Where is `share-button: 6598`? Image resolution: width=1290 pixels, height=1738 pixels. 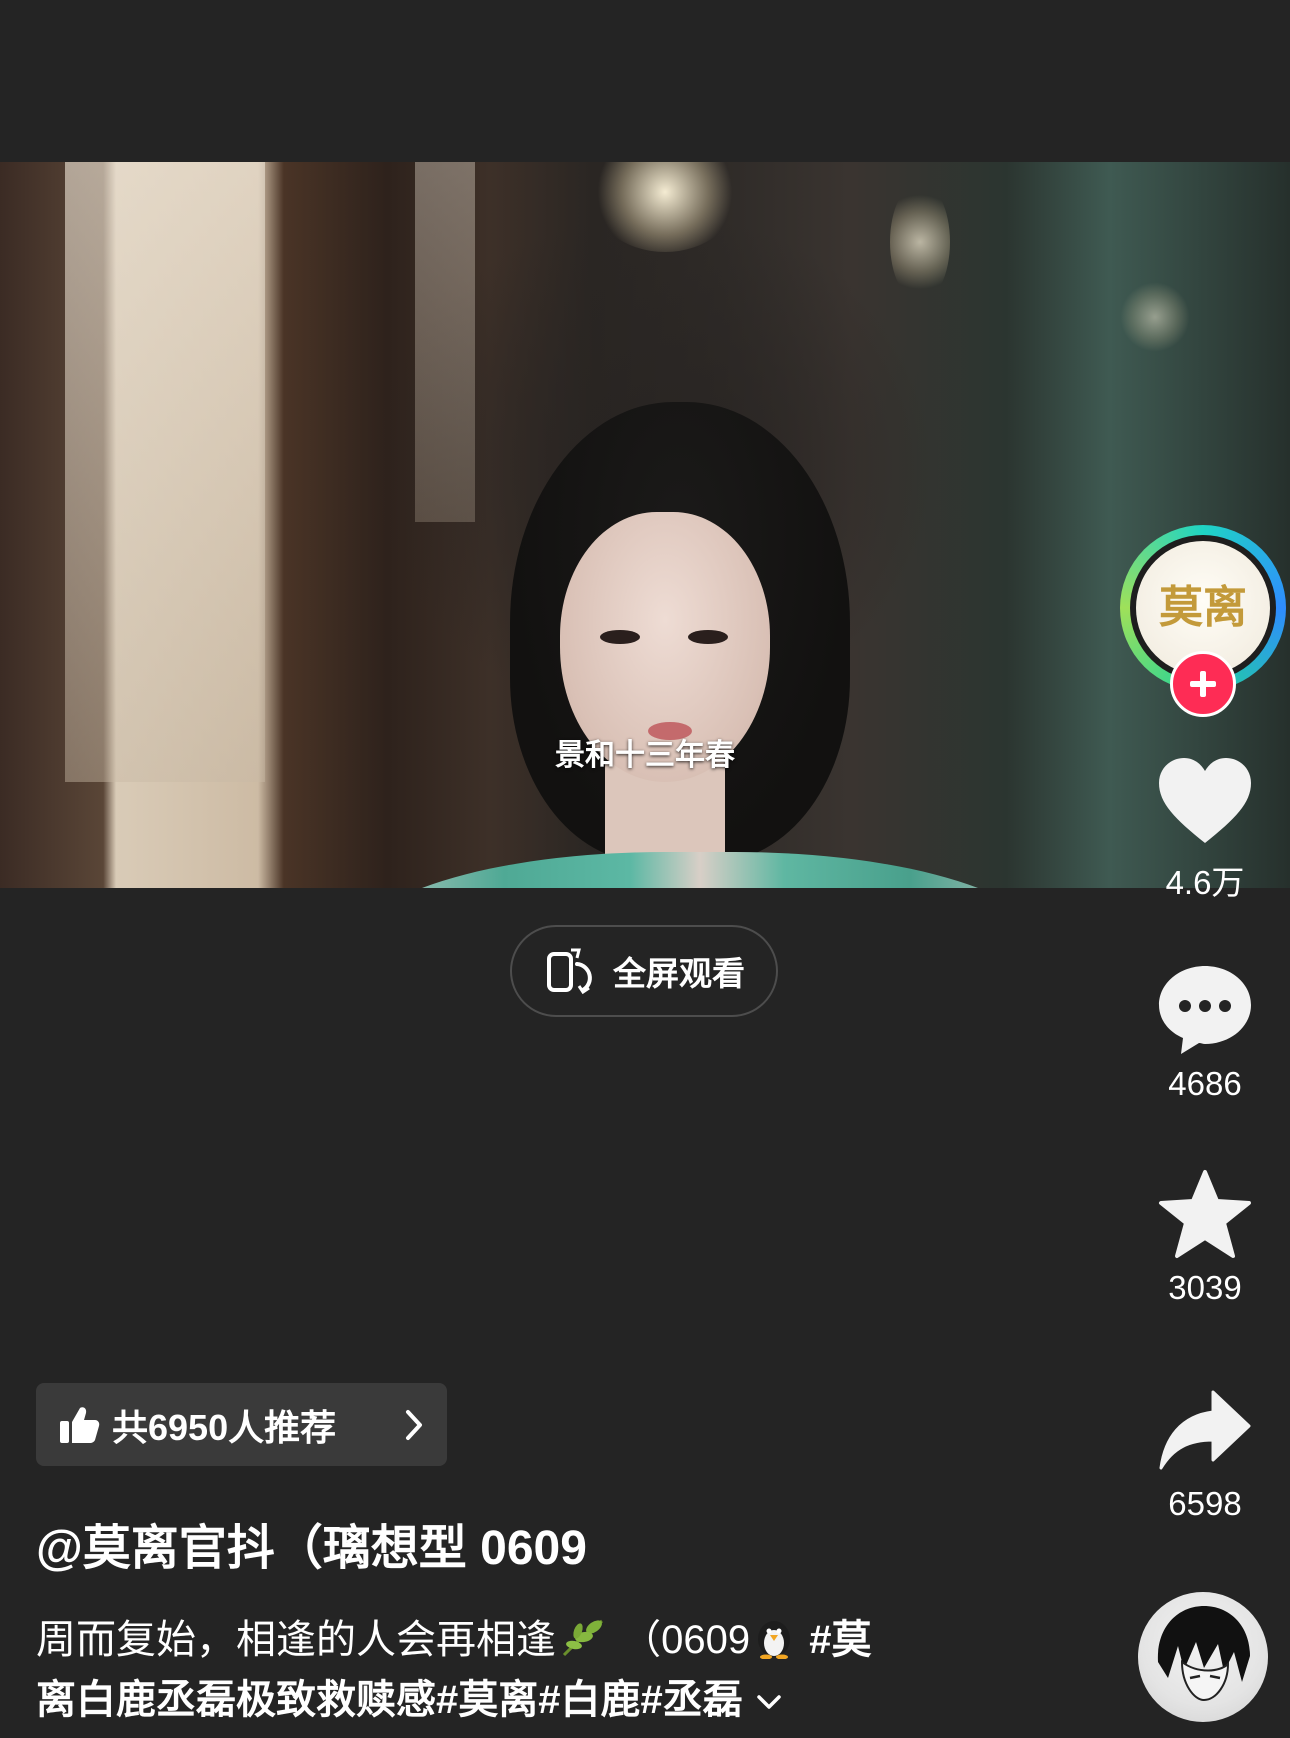 share-button: 6598 is located at coordinates (1205, 1455).